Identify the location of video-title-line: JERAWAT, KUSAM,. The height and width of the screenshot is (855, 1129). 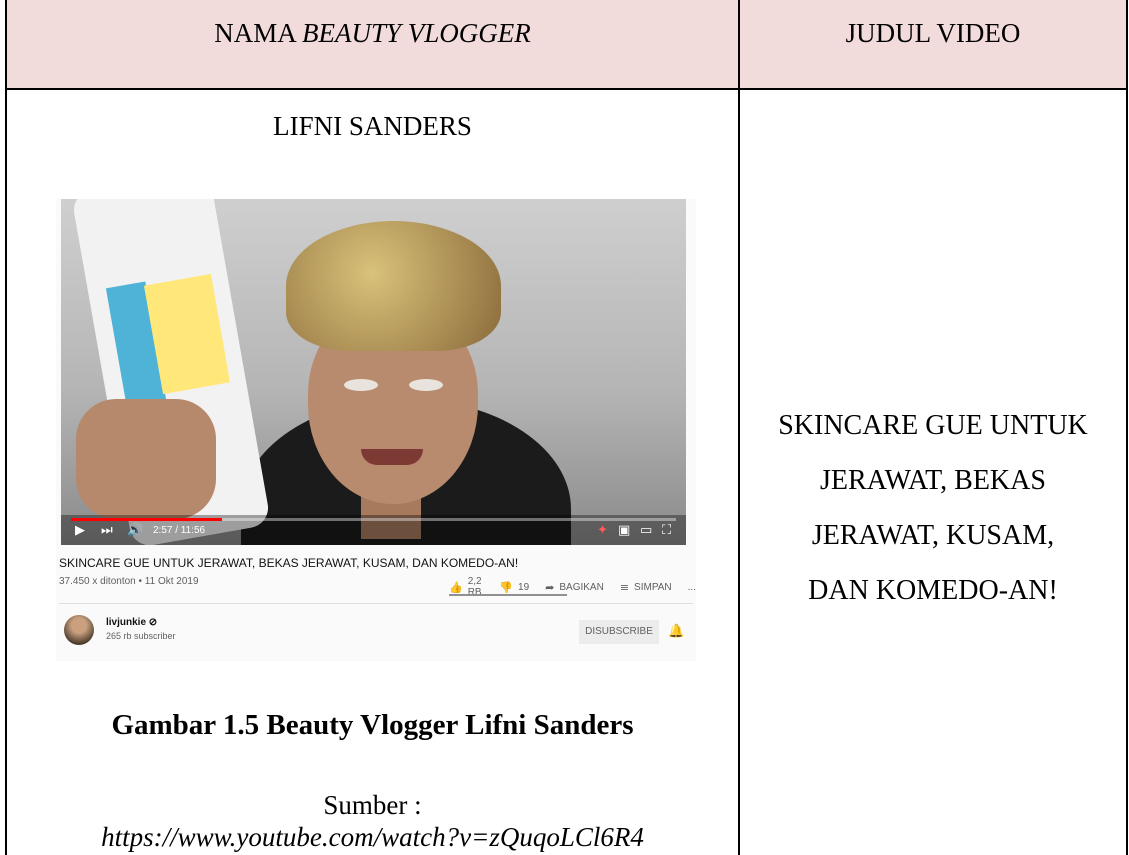
(933, 535).